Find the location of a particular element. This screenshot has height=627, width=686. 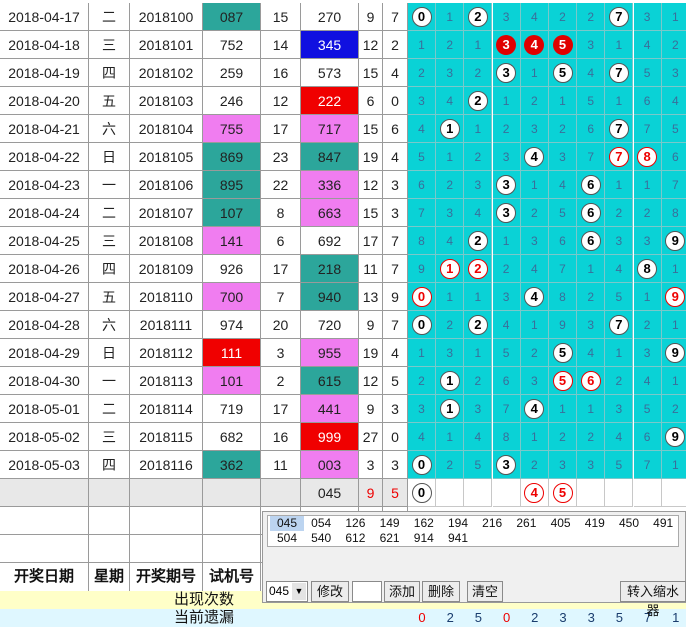

combo-tag: 450 is located at coordinates (629, 523).